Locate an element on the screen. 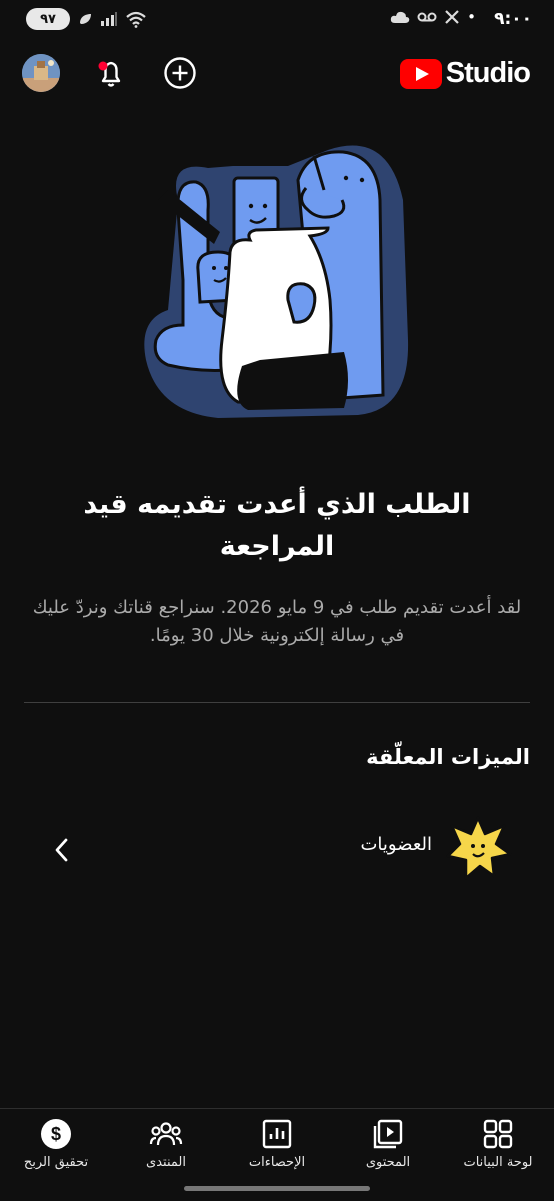  battery-saver-icon is located at coordinates (85, 19).